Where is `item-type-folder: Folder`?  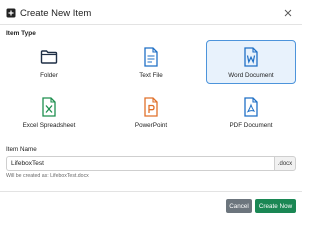 item-type-folder: Folder is located at coordinates (49, 62).